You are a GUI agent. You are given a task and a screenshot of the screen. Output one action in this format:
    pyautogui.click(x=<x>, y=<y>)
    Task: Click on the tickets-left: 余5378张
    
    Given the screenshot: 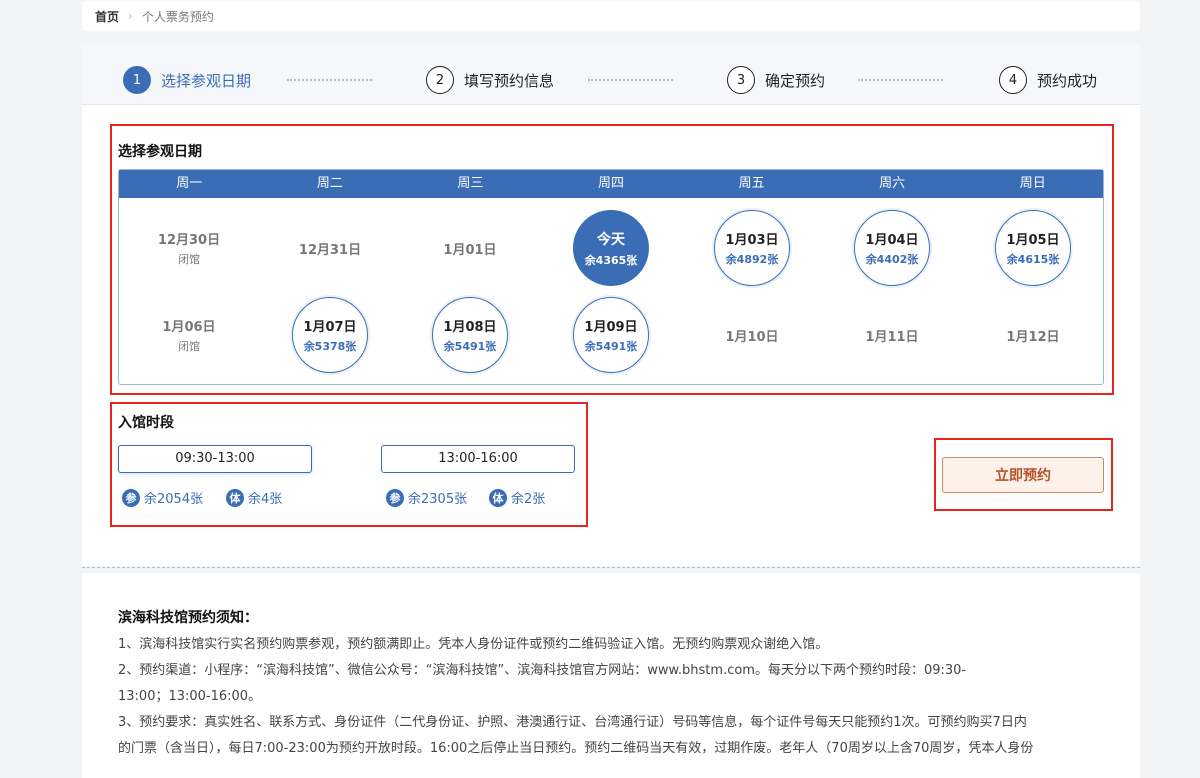 What is the action you would take?
    pyautogui.click(x=330, y=346)
    